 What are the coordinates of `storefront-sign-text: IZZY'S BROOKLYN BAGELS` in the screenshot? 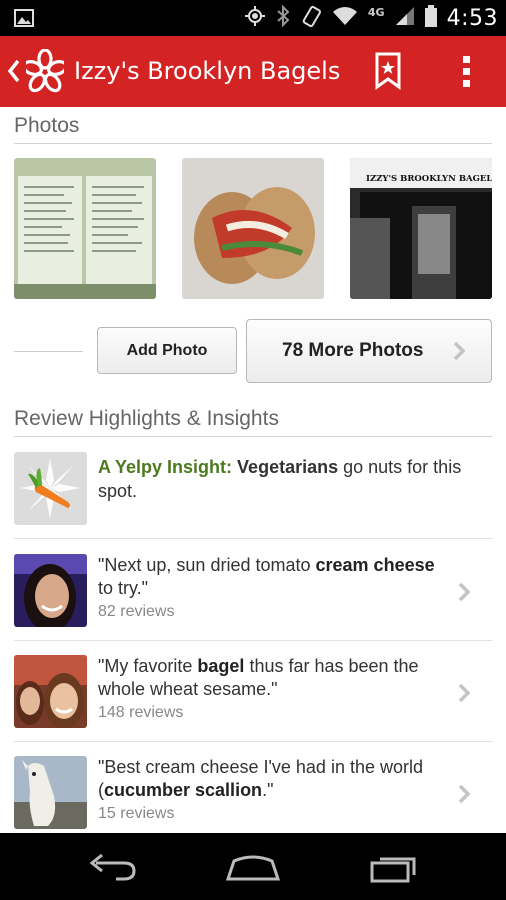 It's located at (429, 179).